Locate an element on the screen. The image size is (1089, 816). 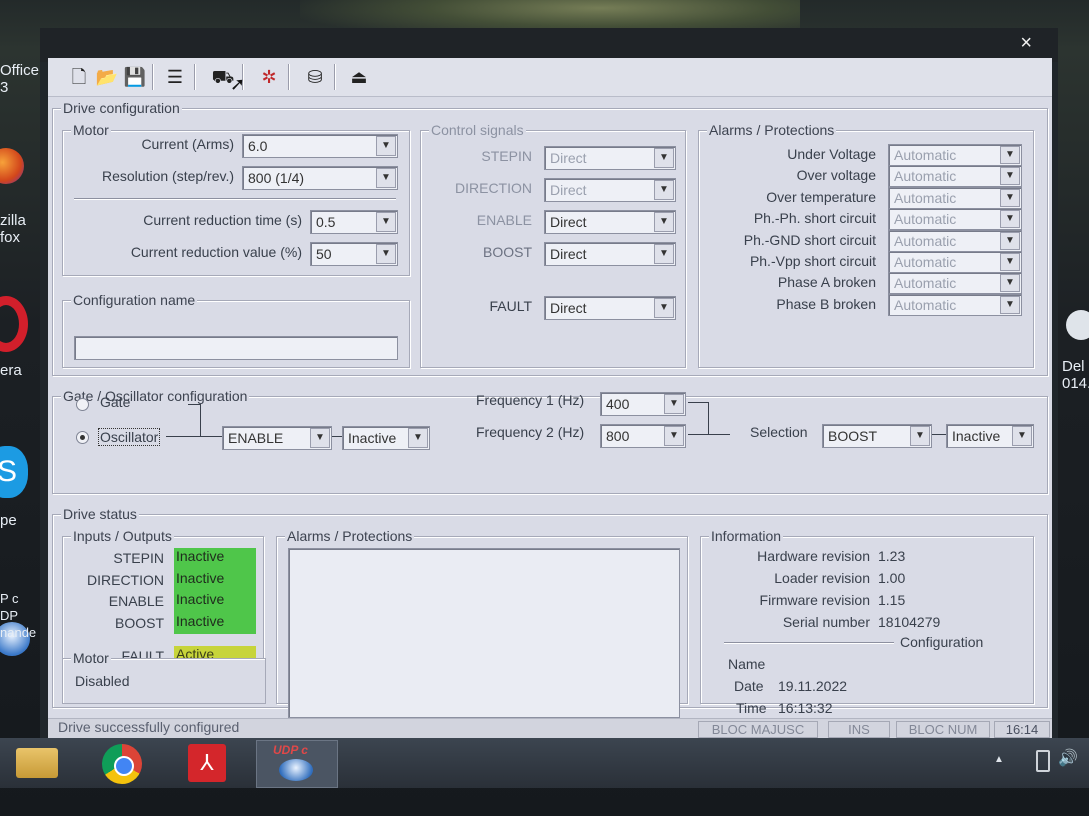
resolution-combo: 800 (1/4) ▼ is located at coordinates (320, 178).